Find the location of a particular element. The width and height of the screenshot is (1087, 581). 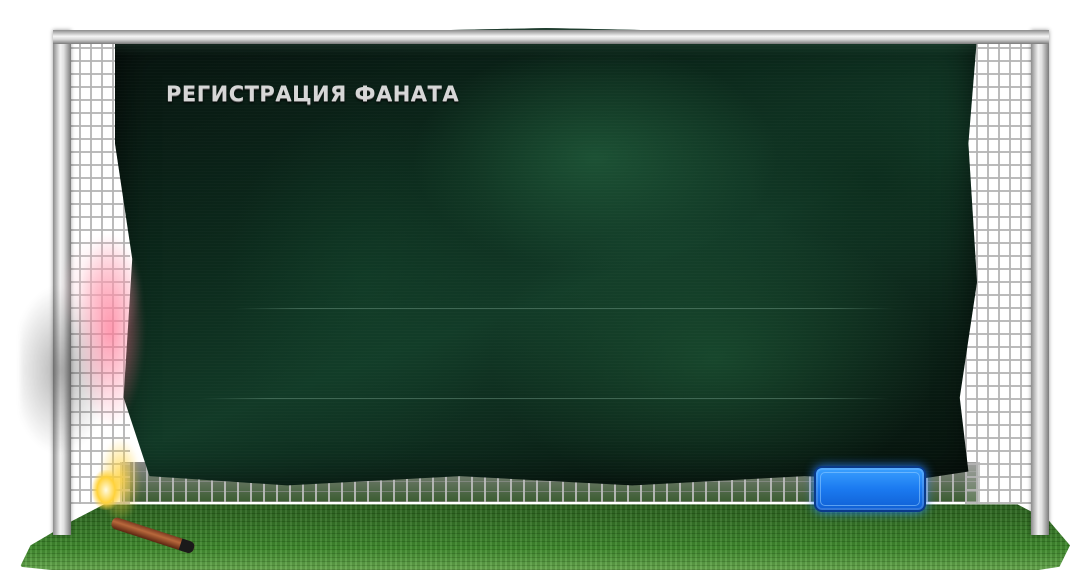

flare-fire is located at coordinates (106, 490).